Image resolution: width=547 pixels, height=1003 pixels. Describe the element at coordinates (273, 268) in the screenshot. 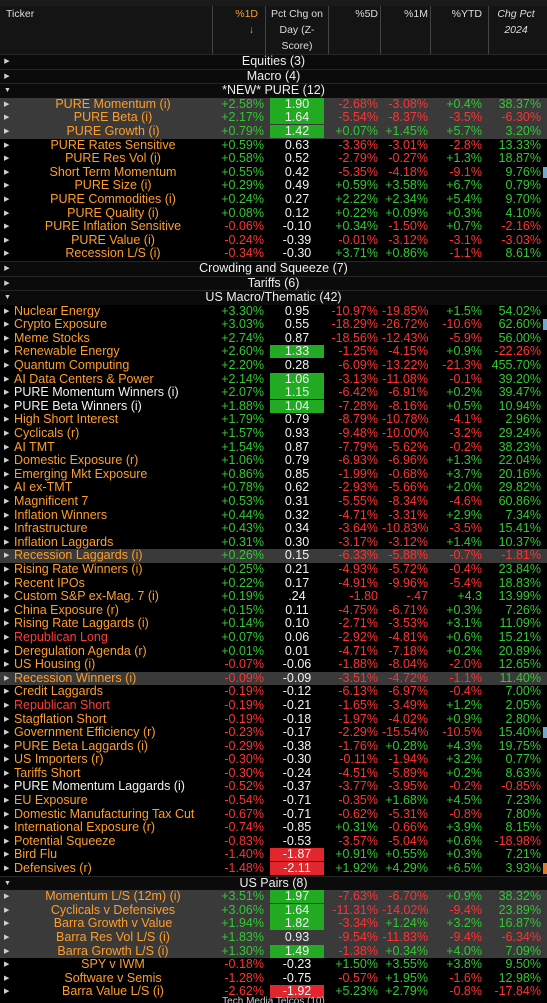

I see `group-row: ▶ Crowding and Squeeze (7)` at that location.